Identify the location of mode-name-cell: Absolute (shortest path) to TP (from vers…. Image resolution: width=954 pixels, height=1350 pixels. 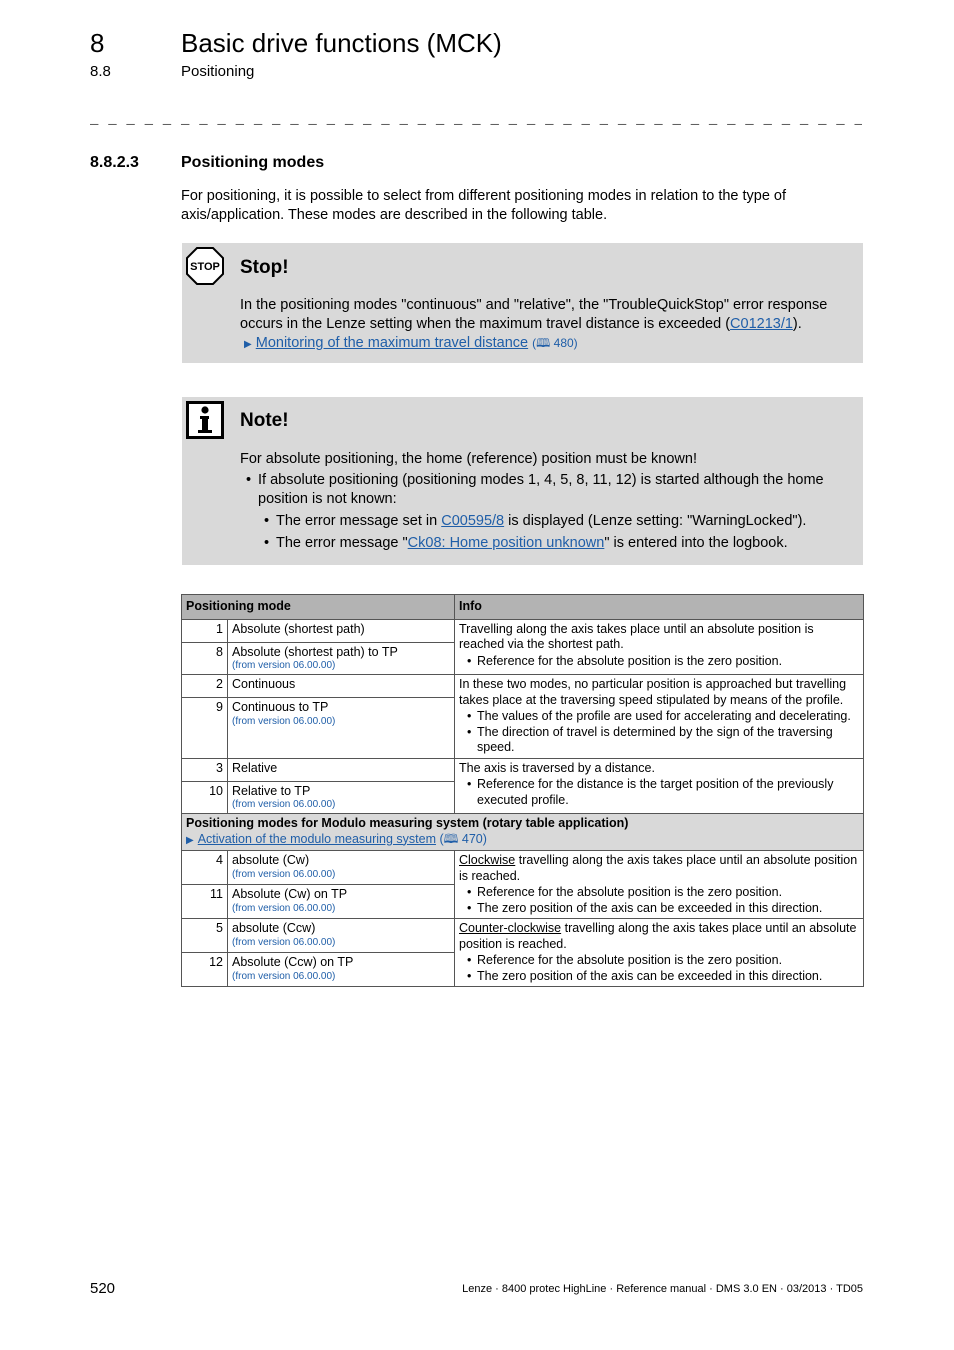
(341, 658).